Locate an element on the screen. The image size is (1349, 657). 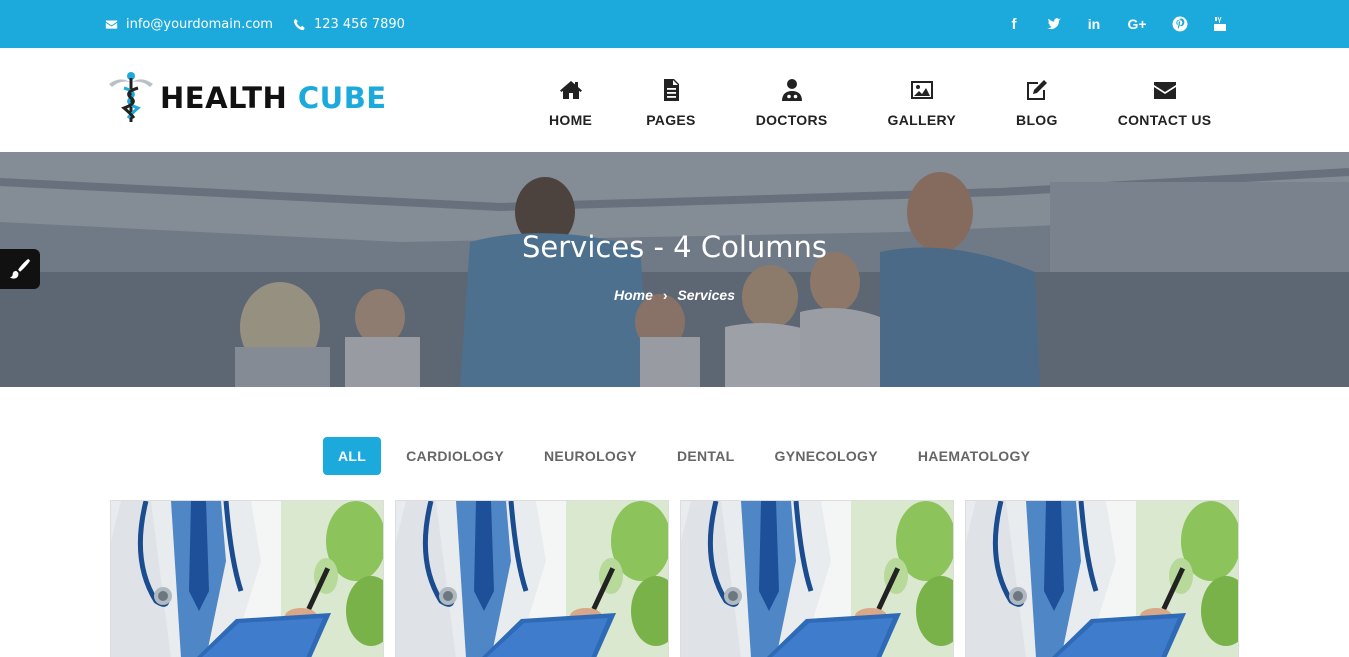
filter-all: ALL is located at coordinates (352, 456).